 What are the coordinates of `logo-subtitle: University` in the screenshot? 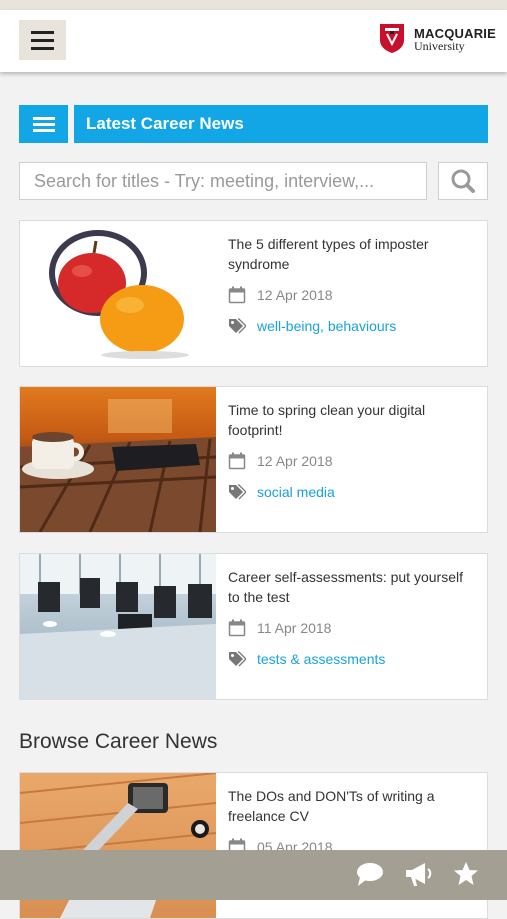 It's located at (439, 46).